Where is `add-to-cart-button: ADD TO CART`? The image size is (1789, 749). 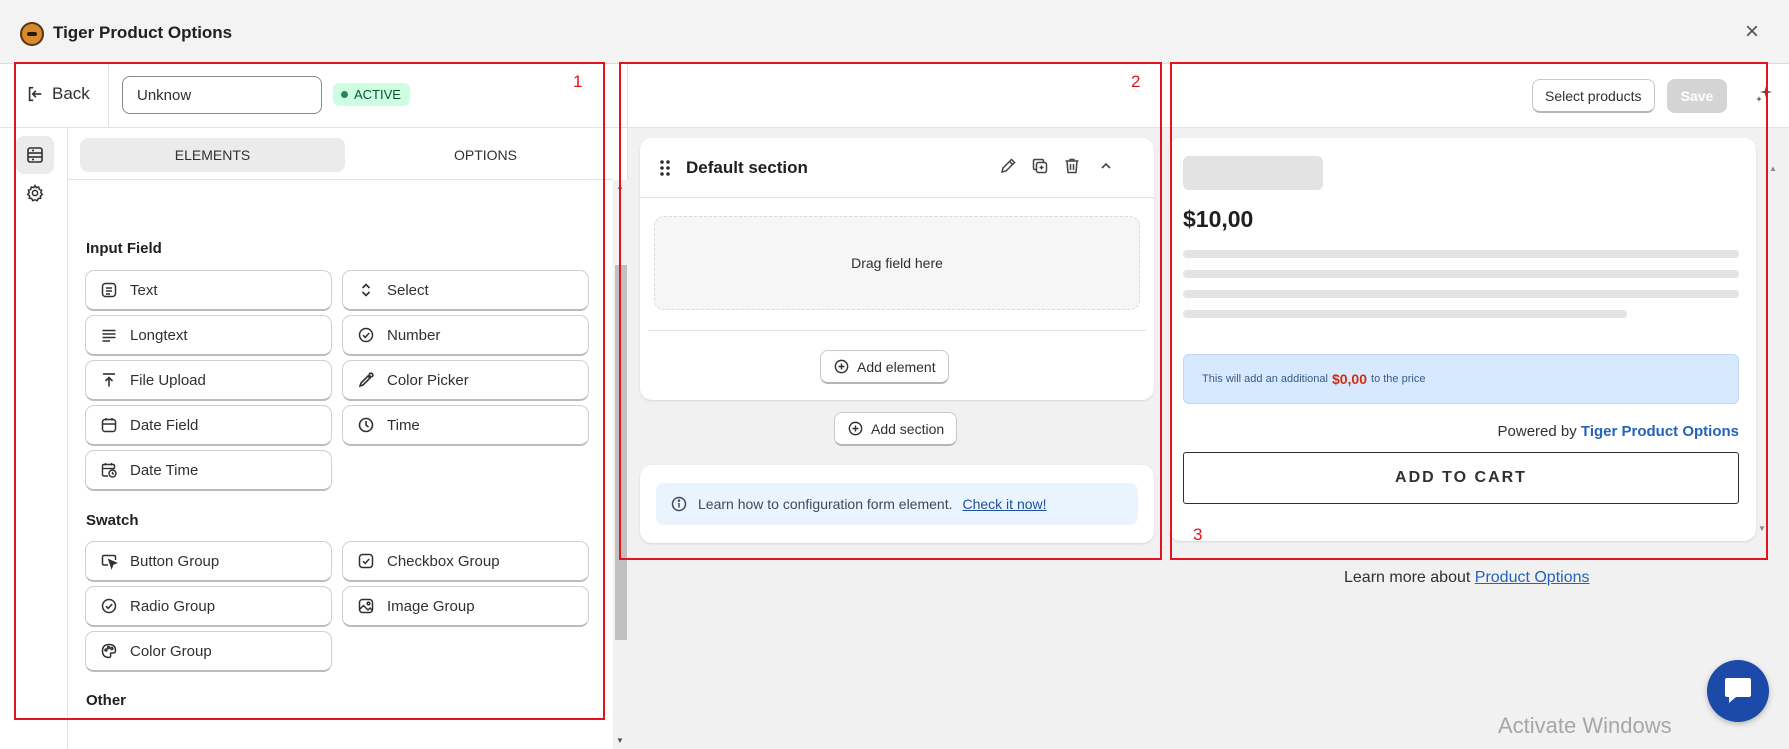 add-to-cart-button: ADD TO CART is located at coordinates (1461, 478).